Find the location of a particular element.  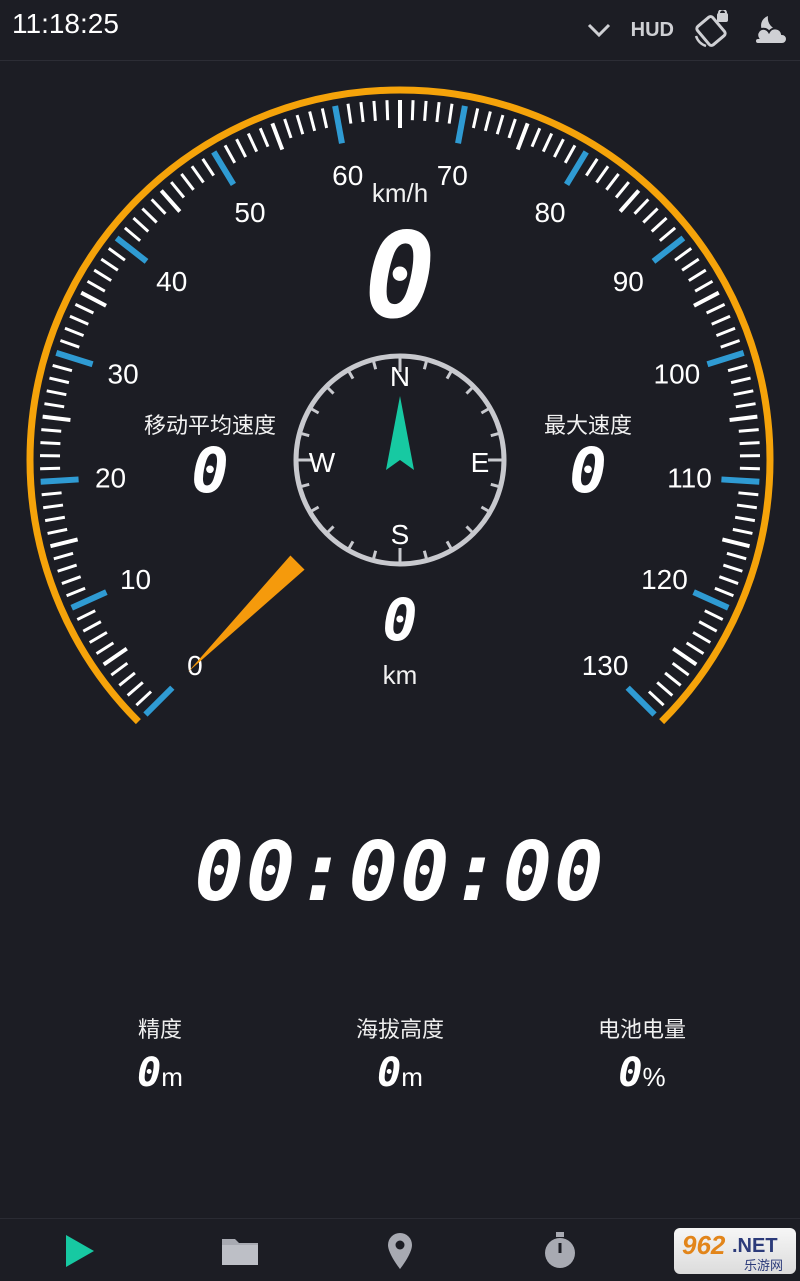

svg-text: 乐游网 is located at coordinates (763, 1266).